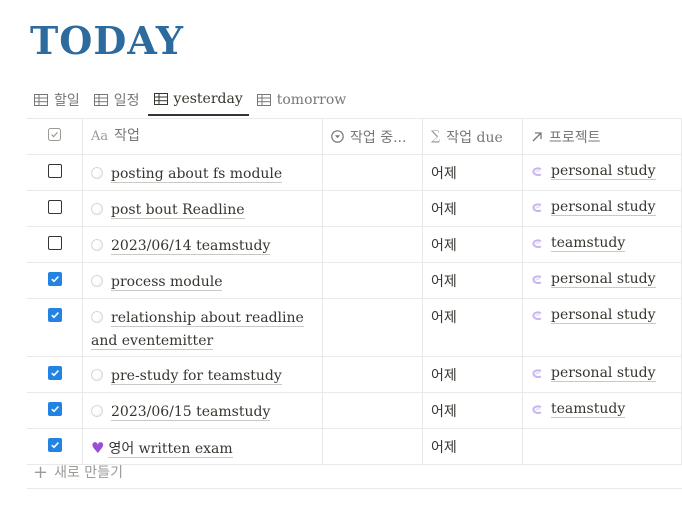 The image size is (682, 505). What do you see at coordinates (602, 136) in the screenshot?
I see `column-header-project: 프로젝트` at bounding box center [602, 136].